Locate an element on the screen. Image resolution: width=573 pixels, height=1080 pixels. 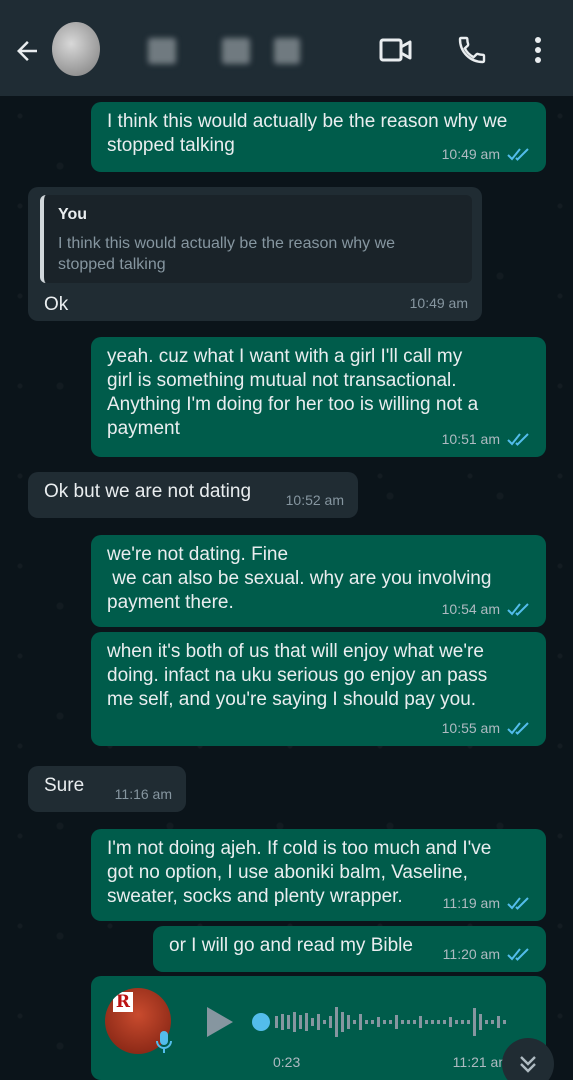
contact-avatar is located at coordinates (76, 49).